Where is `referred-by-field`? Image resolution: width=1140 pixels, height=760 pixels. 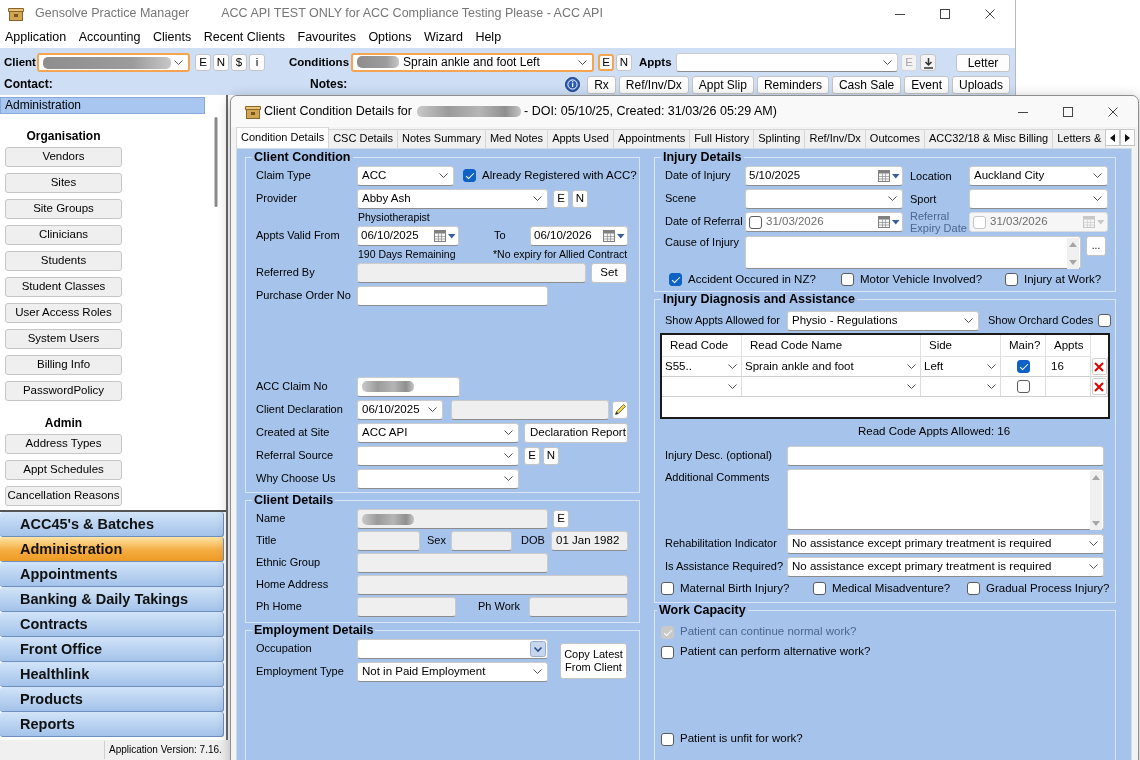 referred-by-field is located at coordinates (471, 272).